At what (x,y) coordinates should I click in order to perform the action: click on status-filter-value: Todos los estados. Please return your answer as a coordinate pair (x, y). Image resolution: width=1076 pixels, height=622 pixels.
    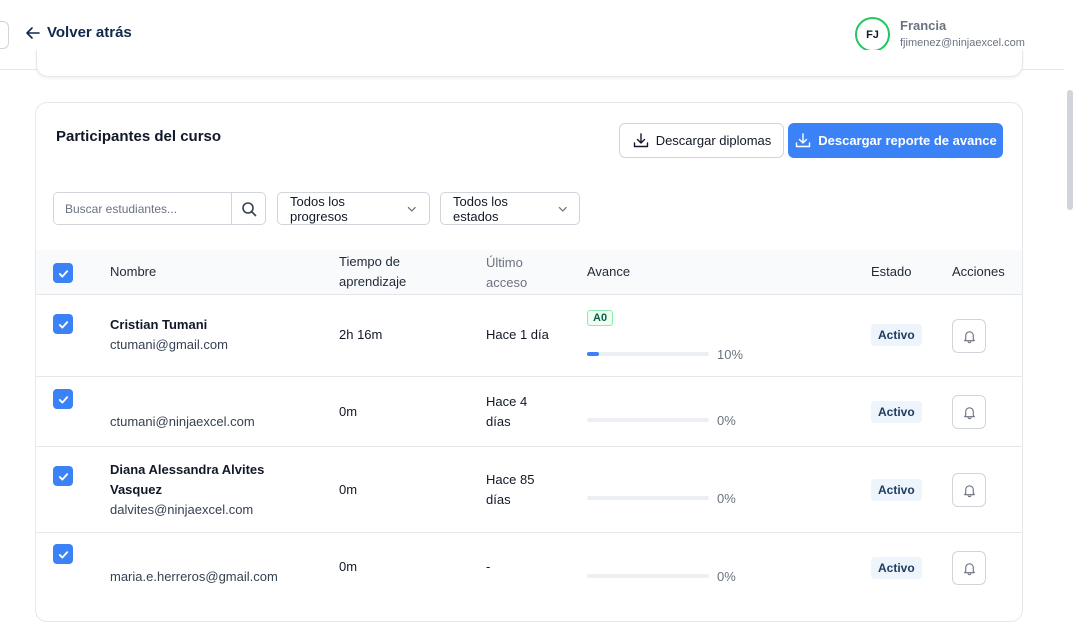
    Looking at the image, I should click on (480, 208).